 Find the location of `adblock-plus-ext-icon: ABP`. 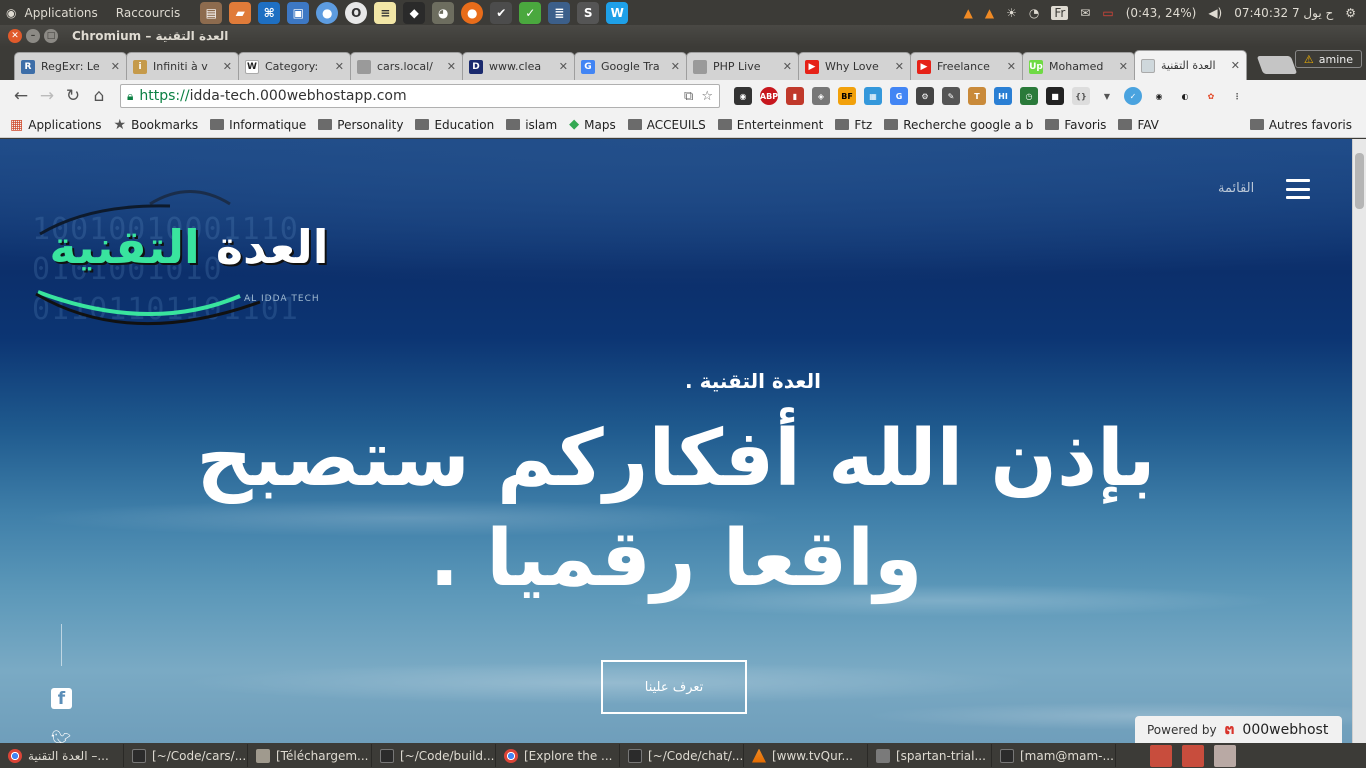

adblock-plus-ext-icon: ABP is located at coordinates (769, 96).